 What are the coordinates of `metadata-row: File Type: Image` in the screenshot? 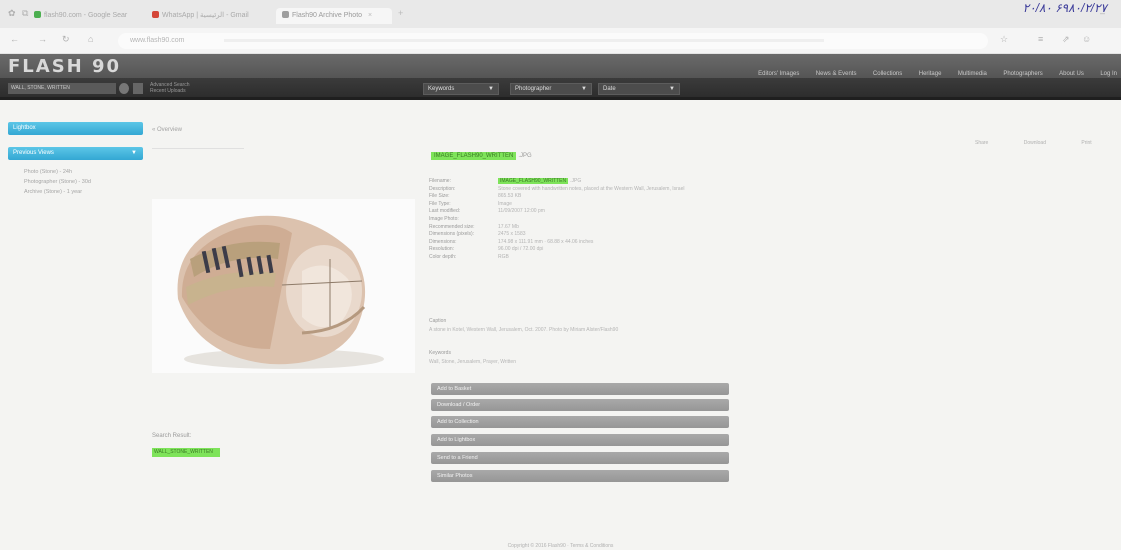 It's located at (470, 203).